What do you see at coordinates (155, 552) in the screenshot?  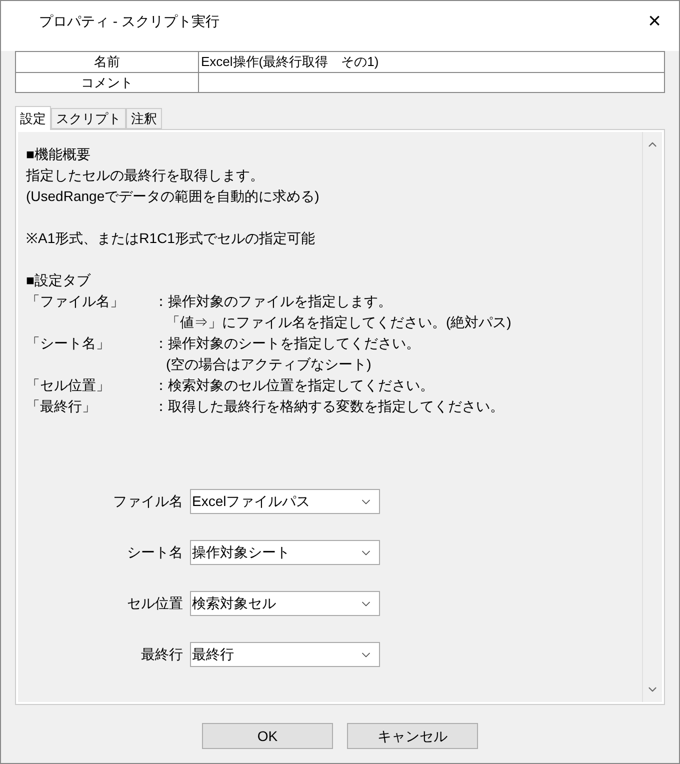 I see `field-label: シート名` at bounding box center [155, 552].